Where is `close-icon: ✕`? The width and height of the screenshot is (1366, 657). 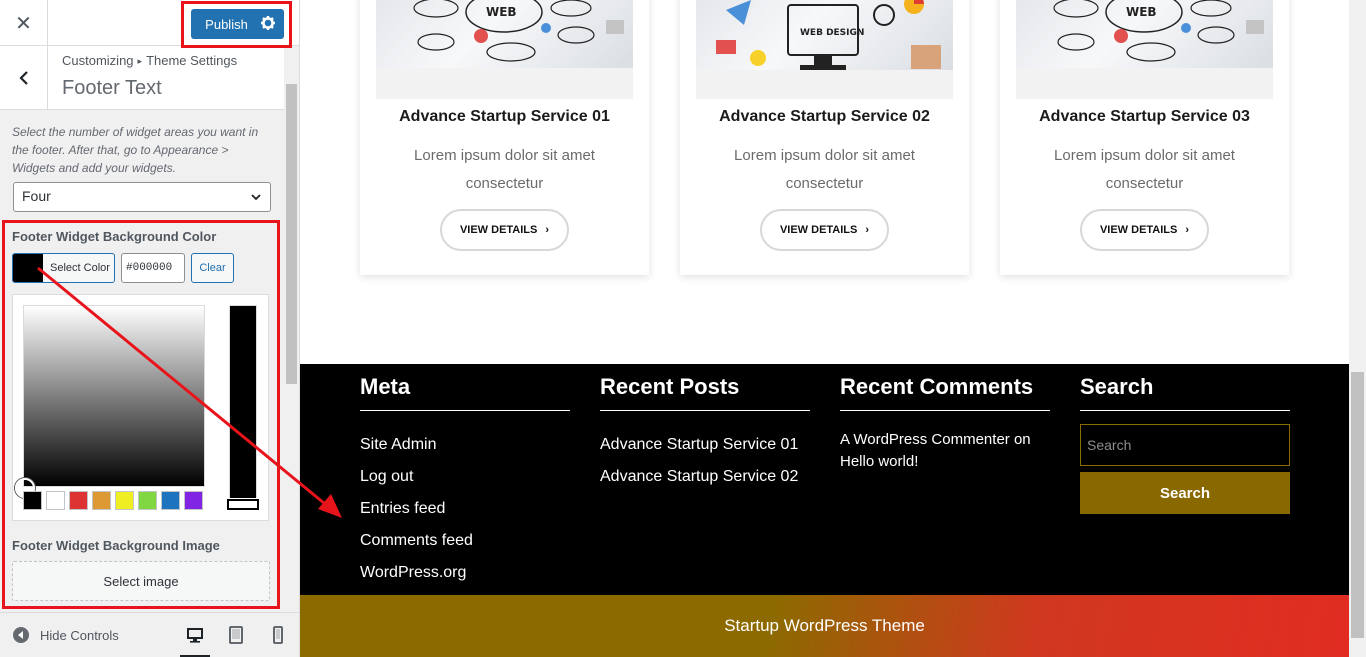
close-icon: ✕ is located at coordinates (23, 23).